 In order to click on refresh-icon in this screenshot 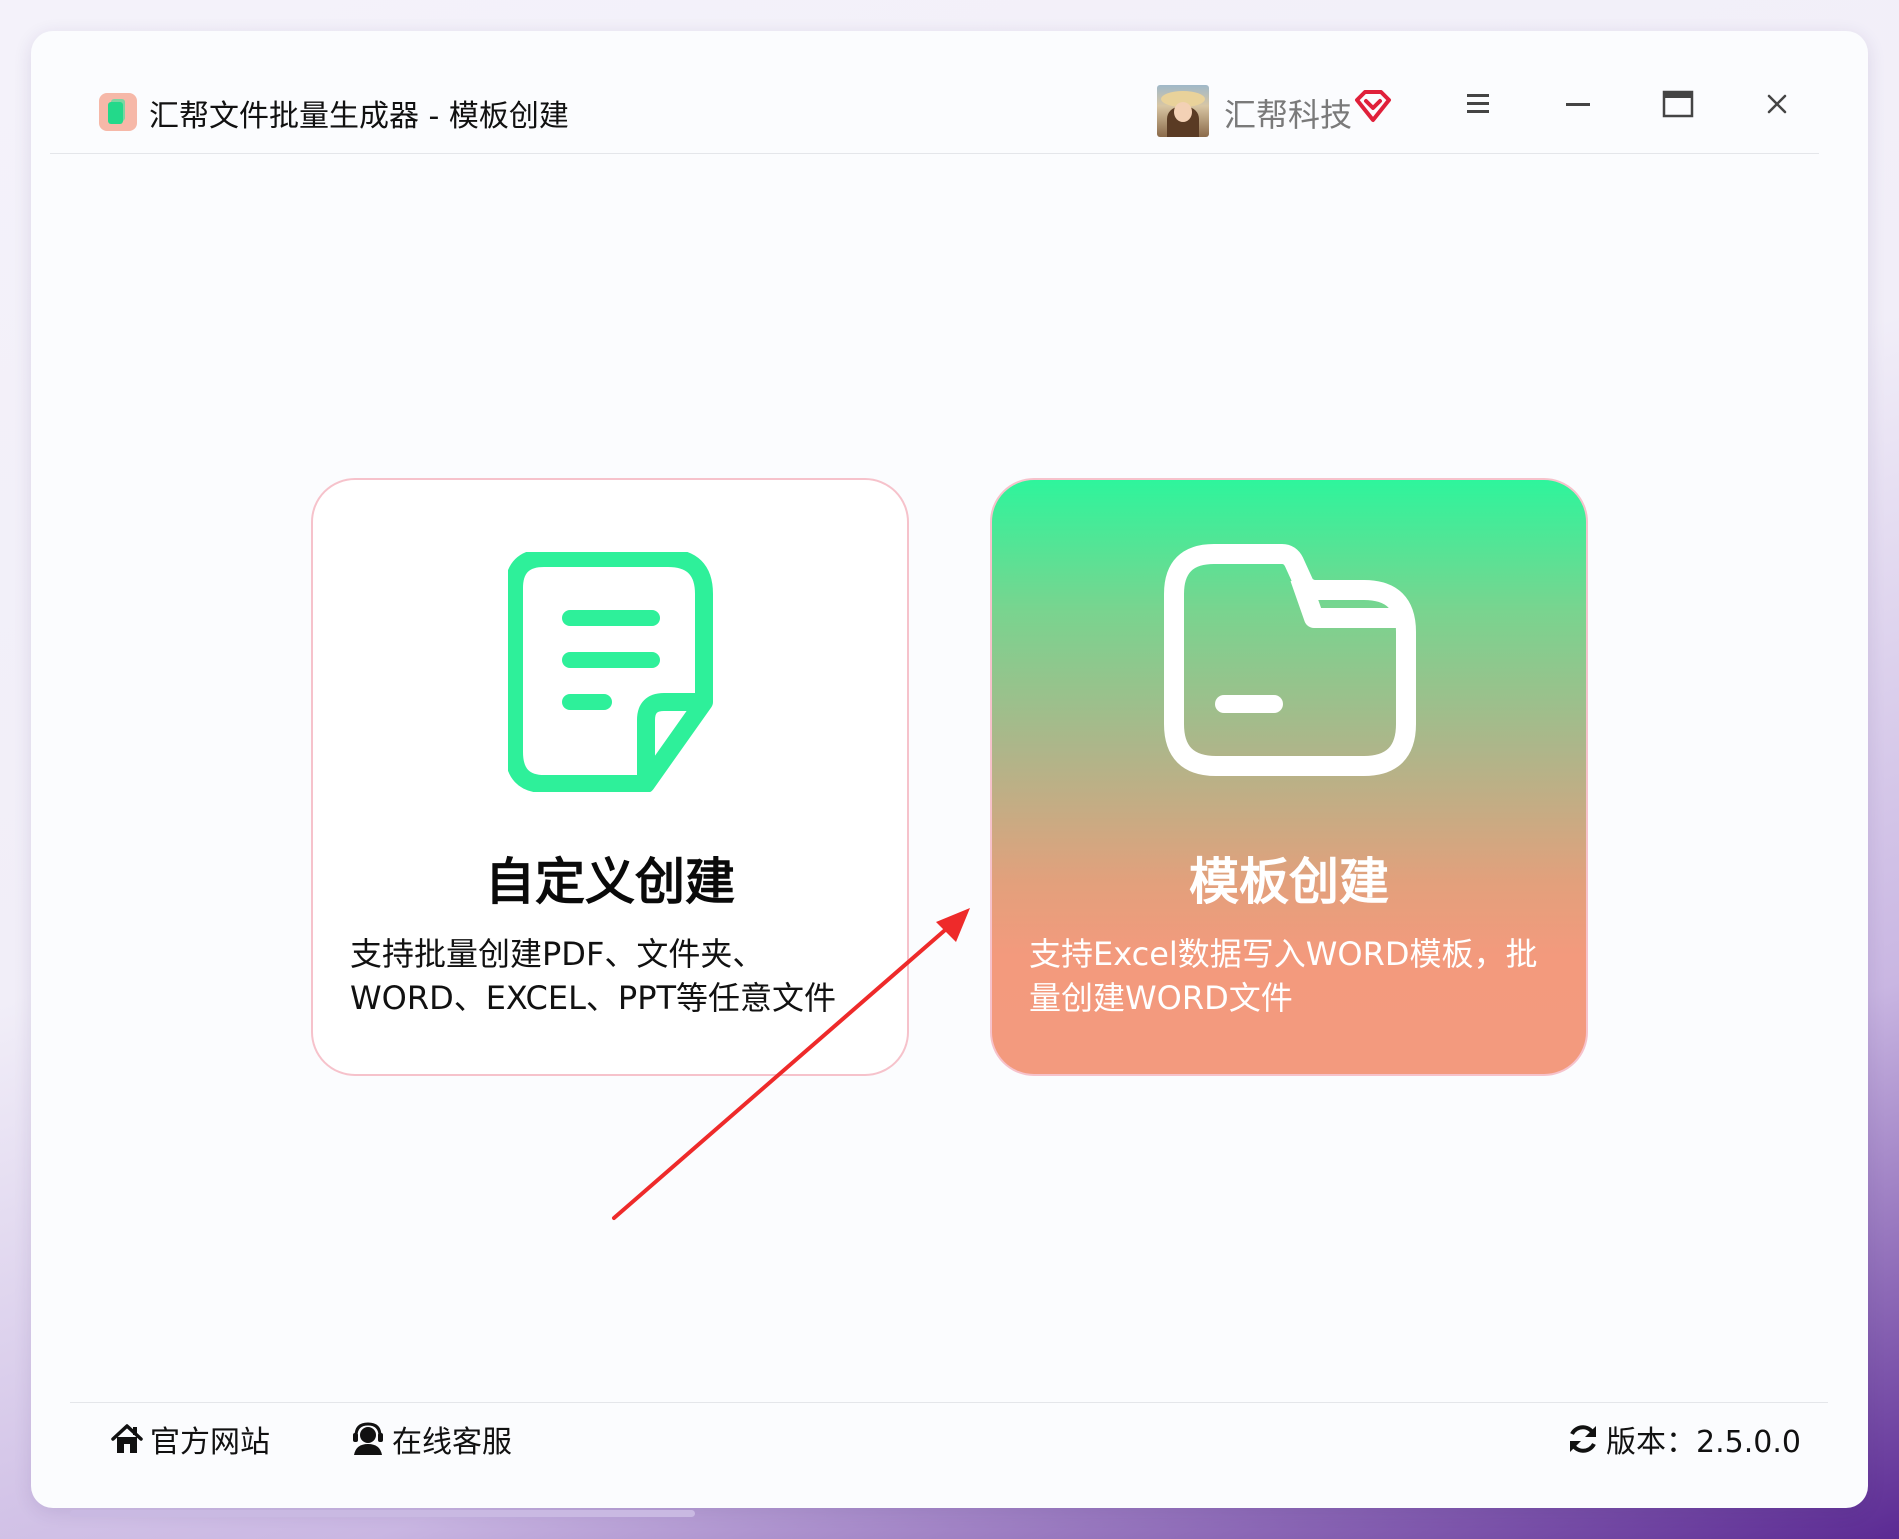, I will do `click(1583, 1439)`.